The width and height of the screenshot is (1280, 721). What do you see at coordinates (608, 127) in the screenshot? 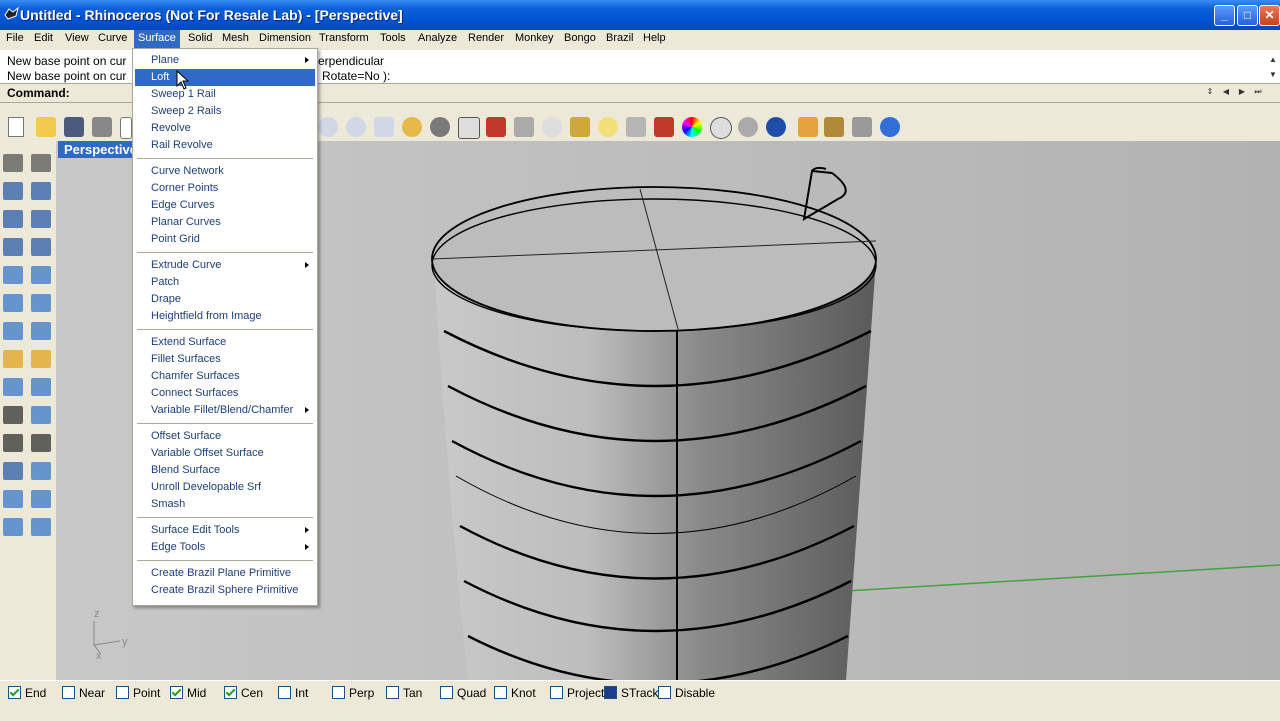
I see `light-bulb-icon` at bounding box center [608, 127].